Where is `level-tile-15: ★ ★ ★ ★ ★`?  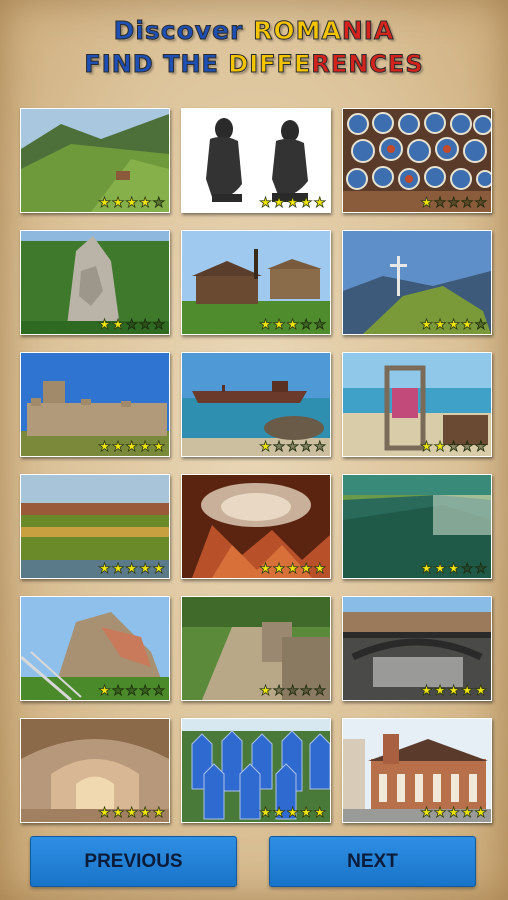
level-tile-15: ★ ★ ★ ★ ★ is located at coordinates (417, 648).